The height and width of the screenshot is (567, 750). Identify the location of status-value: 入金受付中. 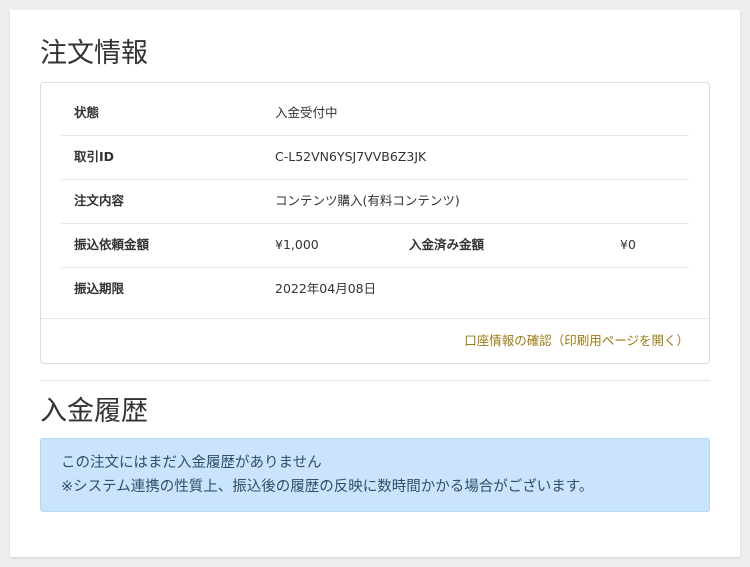
(306, 112).